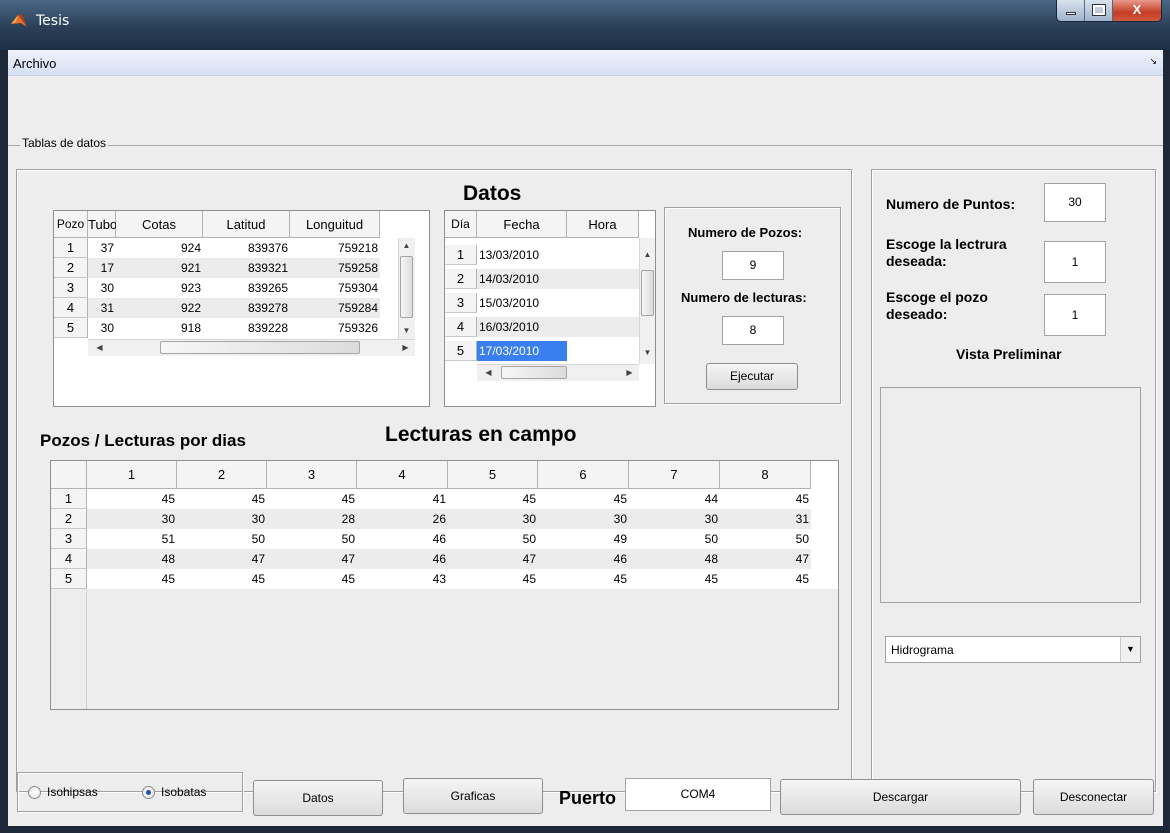 The image size is (1170, 833). I want to click on table-row: 4 48 47 47 46 47 46 48 47, so click(431, 559).